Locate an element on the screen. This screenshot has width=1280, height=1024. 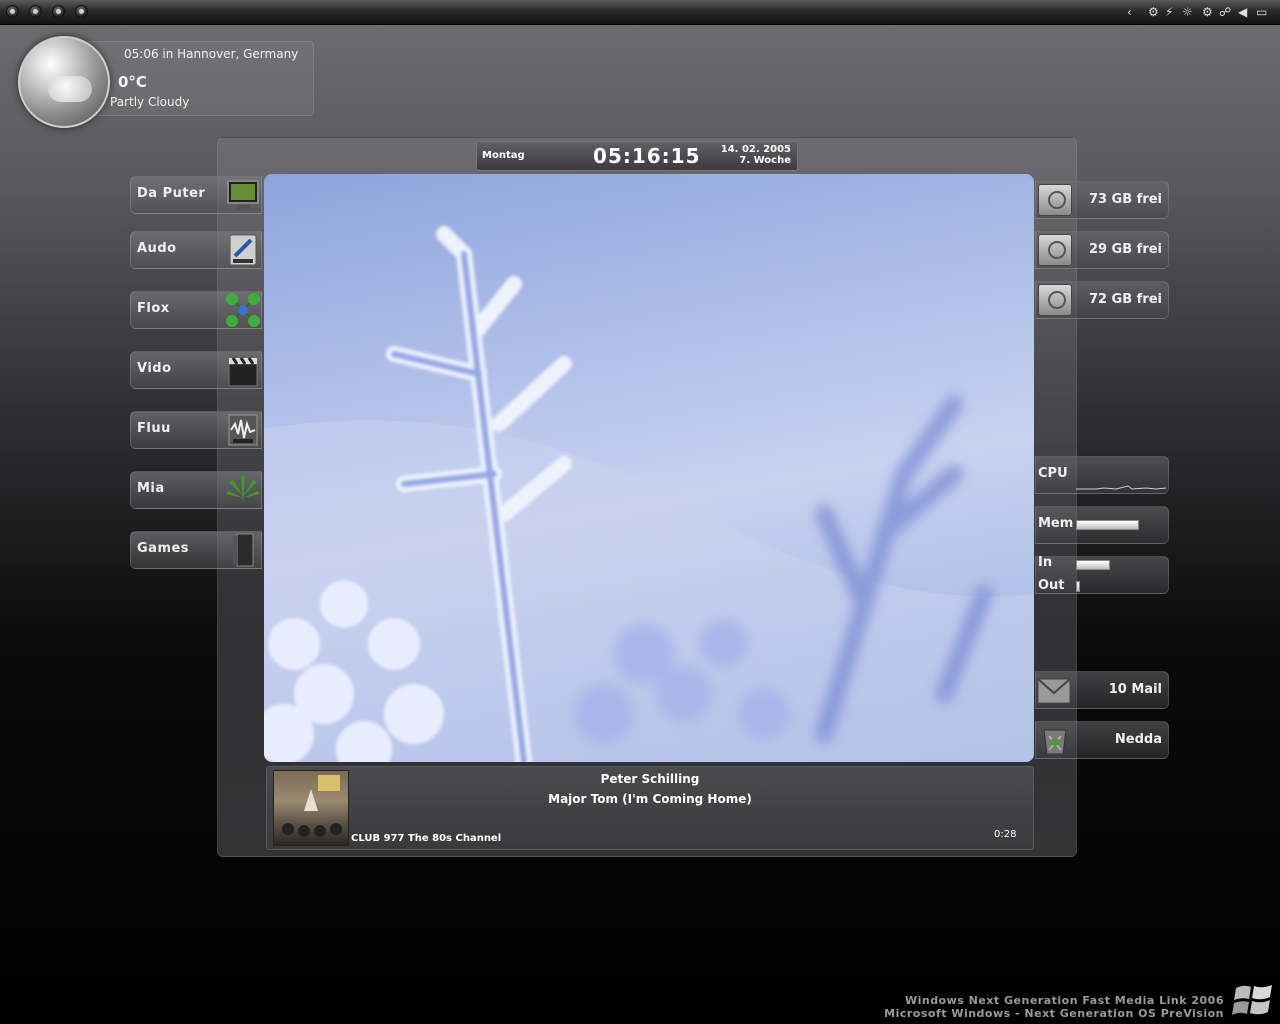
lightning-icon: ⚡ is located at coordinates (1169, 12).